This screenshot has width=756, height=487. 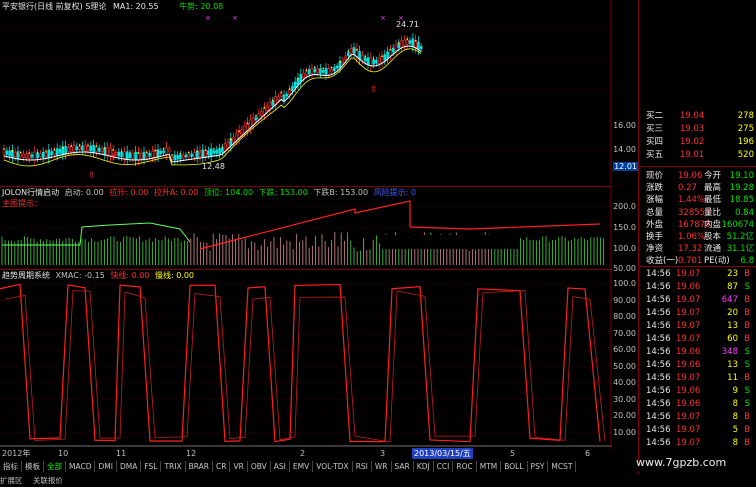 What do you see at coordinates (403, 466) in the screenshot?
I see `indicator-tab: SAR` at bounding box center [403, 466].